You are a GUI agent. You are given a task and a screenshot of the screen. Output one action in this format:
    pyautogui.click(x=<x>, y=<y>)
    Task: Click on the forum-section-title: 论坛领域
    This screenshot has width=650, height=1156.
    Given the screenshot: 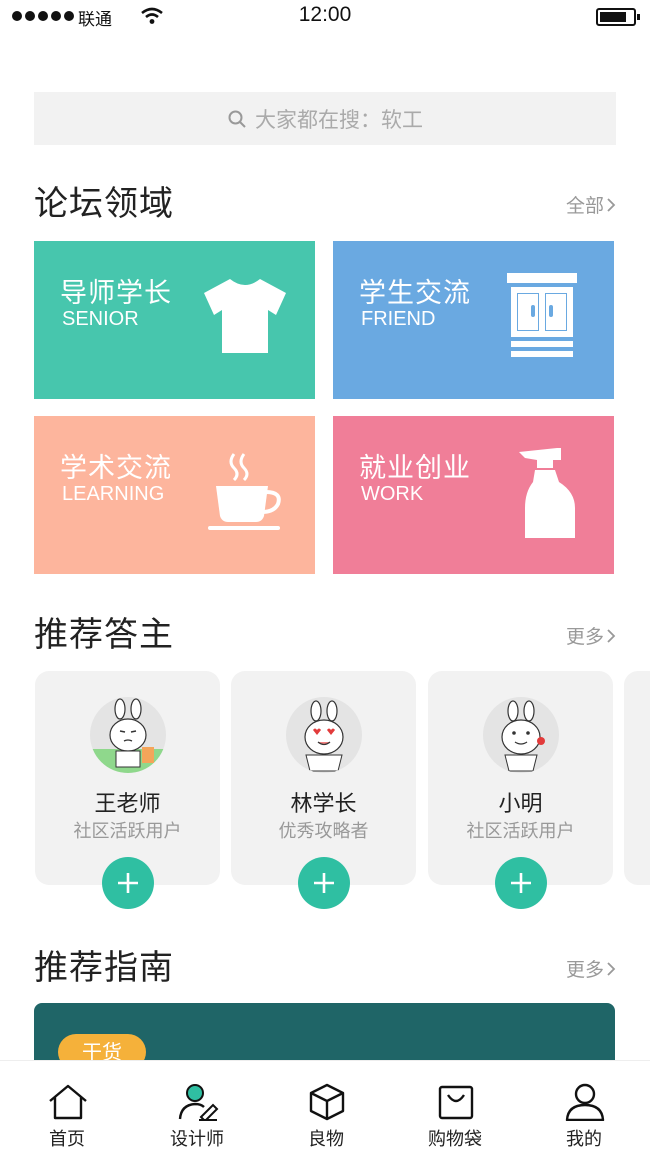 What is the action you would take?
    pyautogui.click(x=104, y=204)
    